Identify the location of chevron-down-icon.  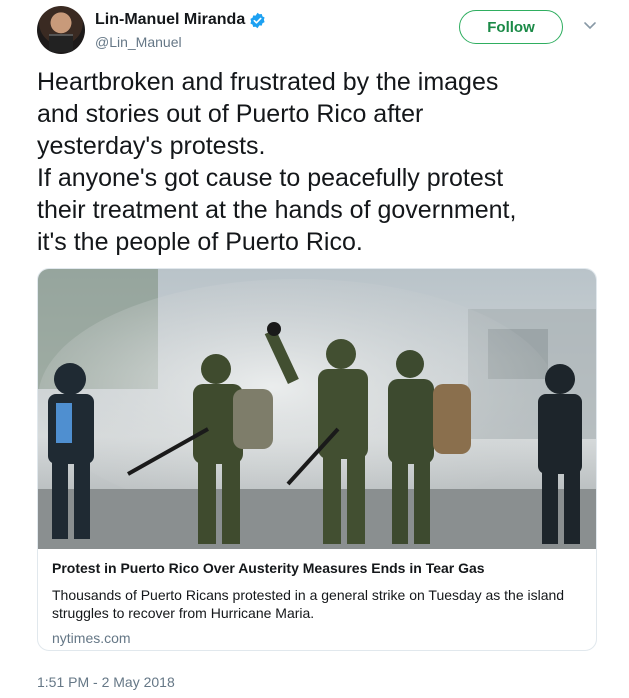
(590, 25).